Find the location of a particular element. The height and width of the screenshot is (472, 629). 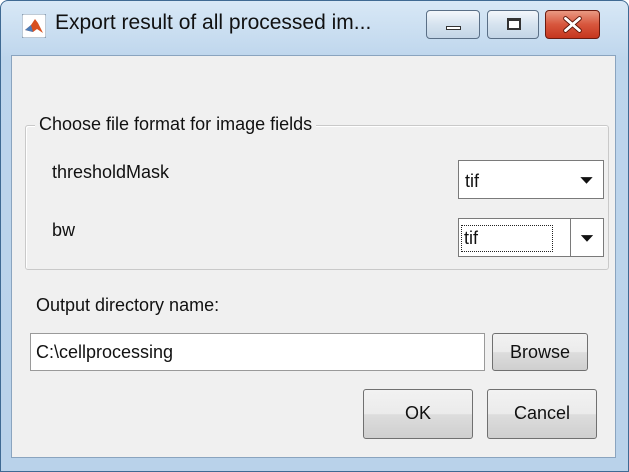

close-button is located at coordinates (572, 24).